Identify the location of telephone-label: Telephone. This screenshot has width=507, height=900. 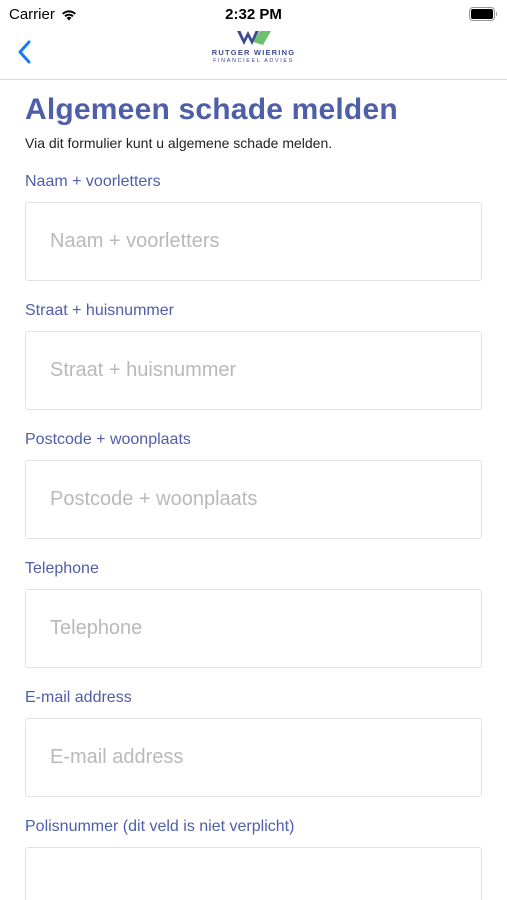
(62, 568).